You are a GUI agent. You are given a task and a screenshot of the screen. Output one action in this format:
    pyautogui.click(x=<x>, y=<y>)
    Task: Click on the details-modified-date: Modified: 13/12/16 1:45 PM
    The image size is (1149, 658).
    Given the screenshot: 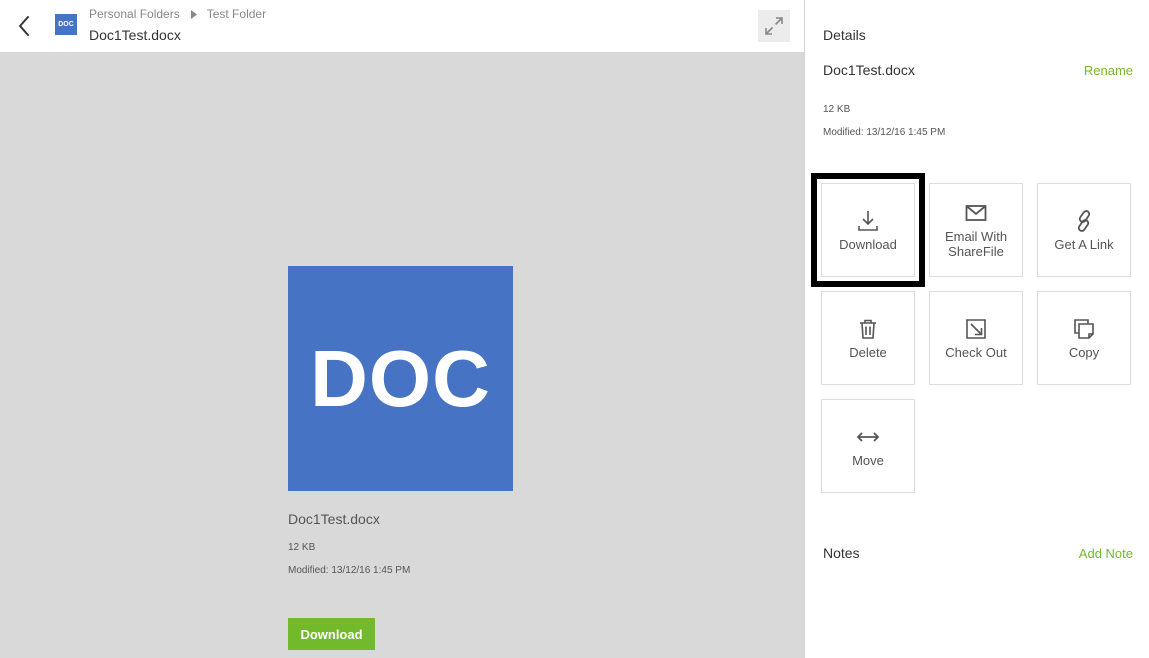 What is the action you would take?
    pyautogui.click(x=884, y=132)
    